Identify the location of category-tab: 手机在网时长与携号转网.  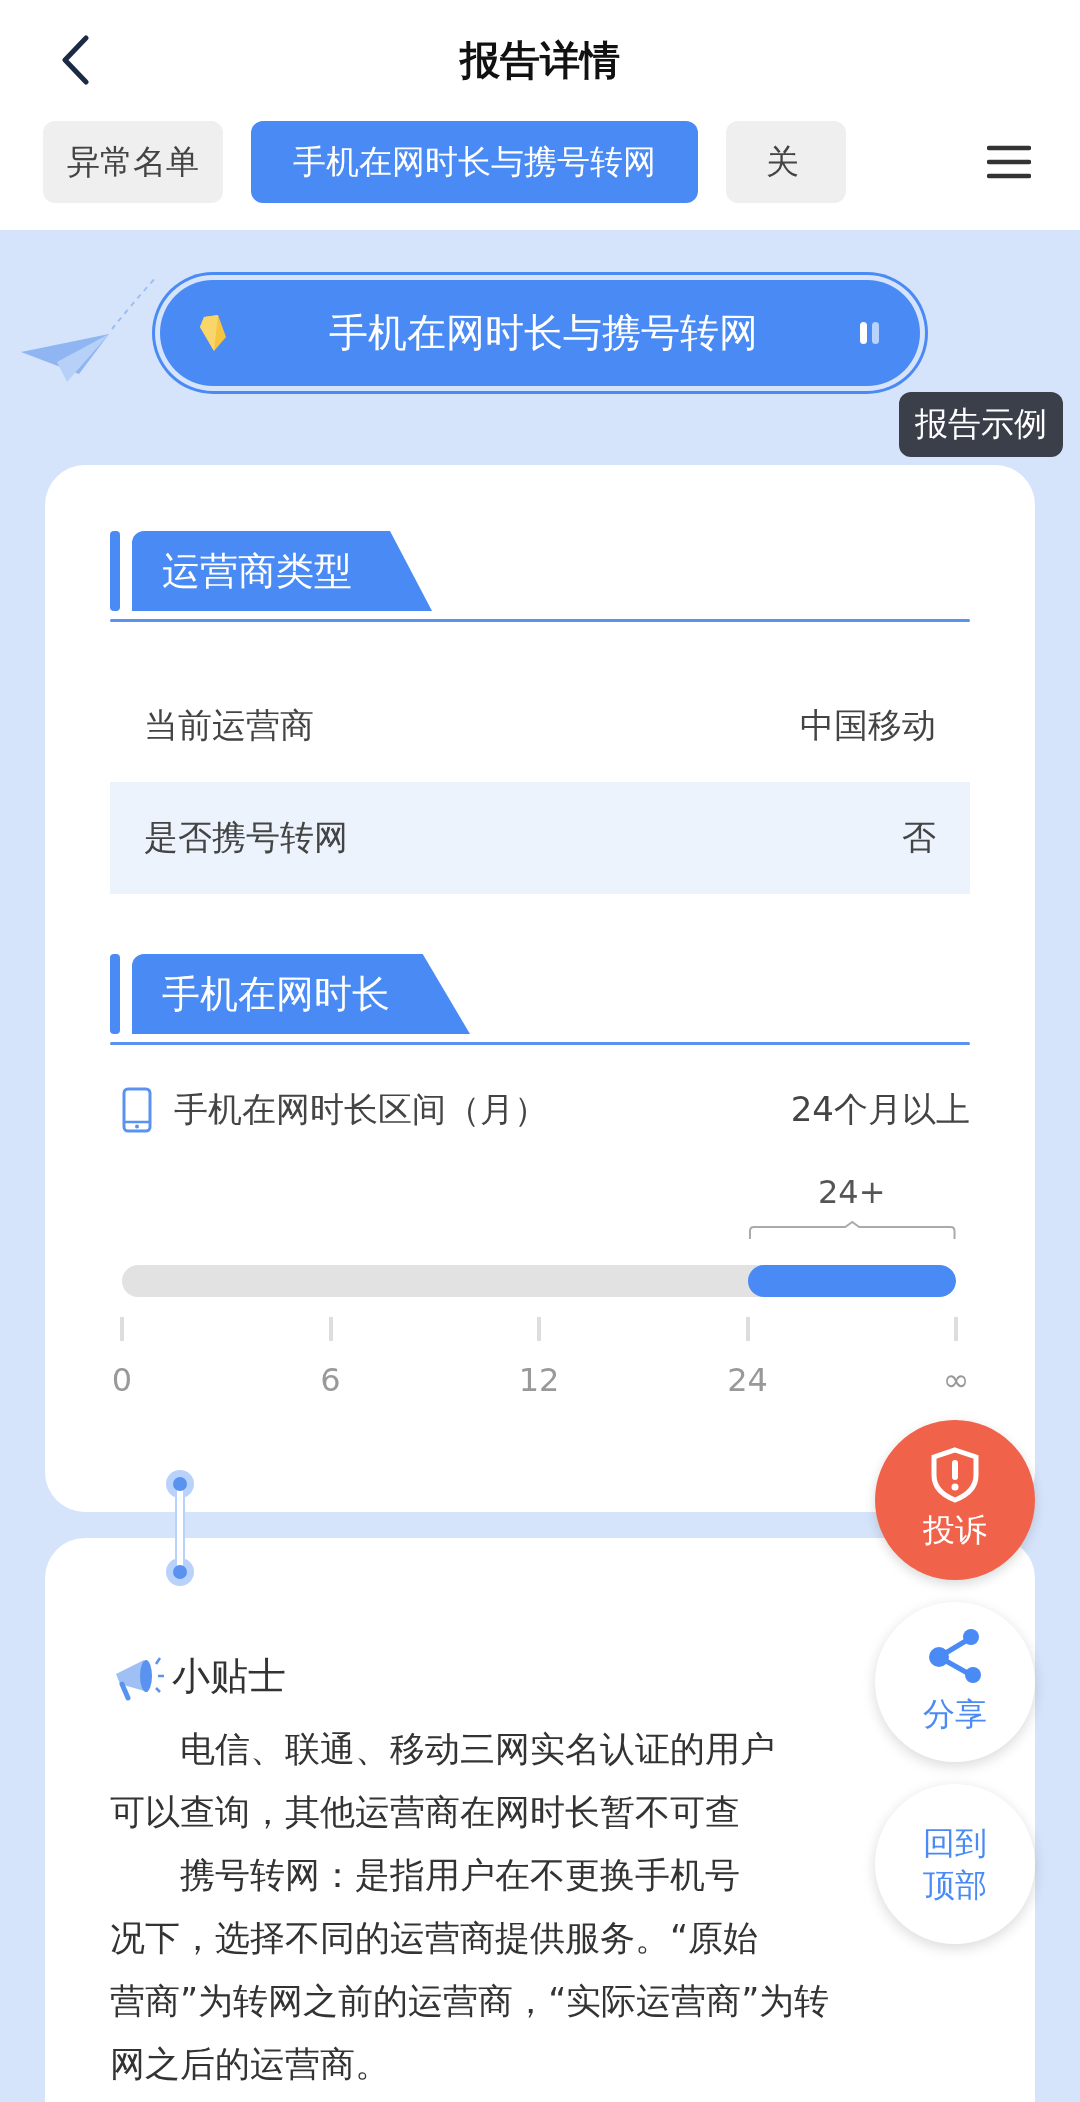
(474, 162).